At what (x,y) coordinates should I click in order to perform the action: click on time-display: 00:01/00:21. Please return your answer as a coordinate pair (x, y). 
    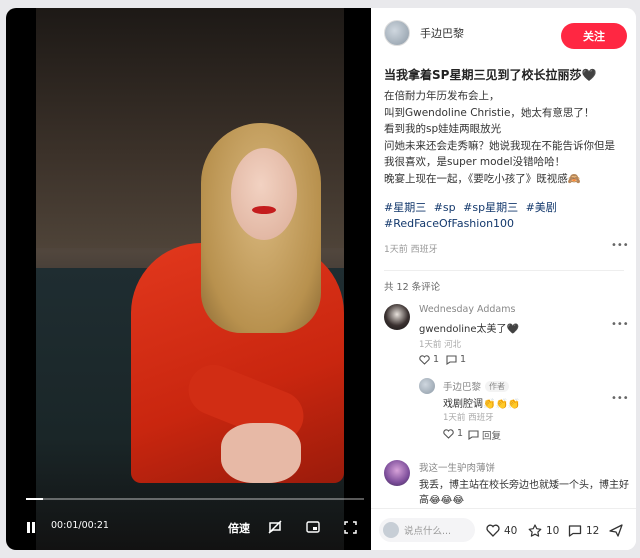
    Looking at the image, I should click on (80, 525).